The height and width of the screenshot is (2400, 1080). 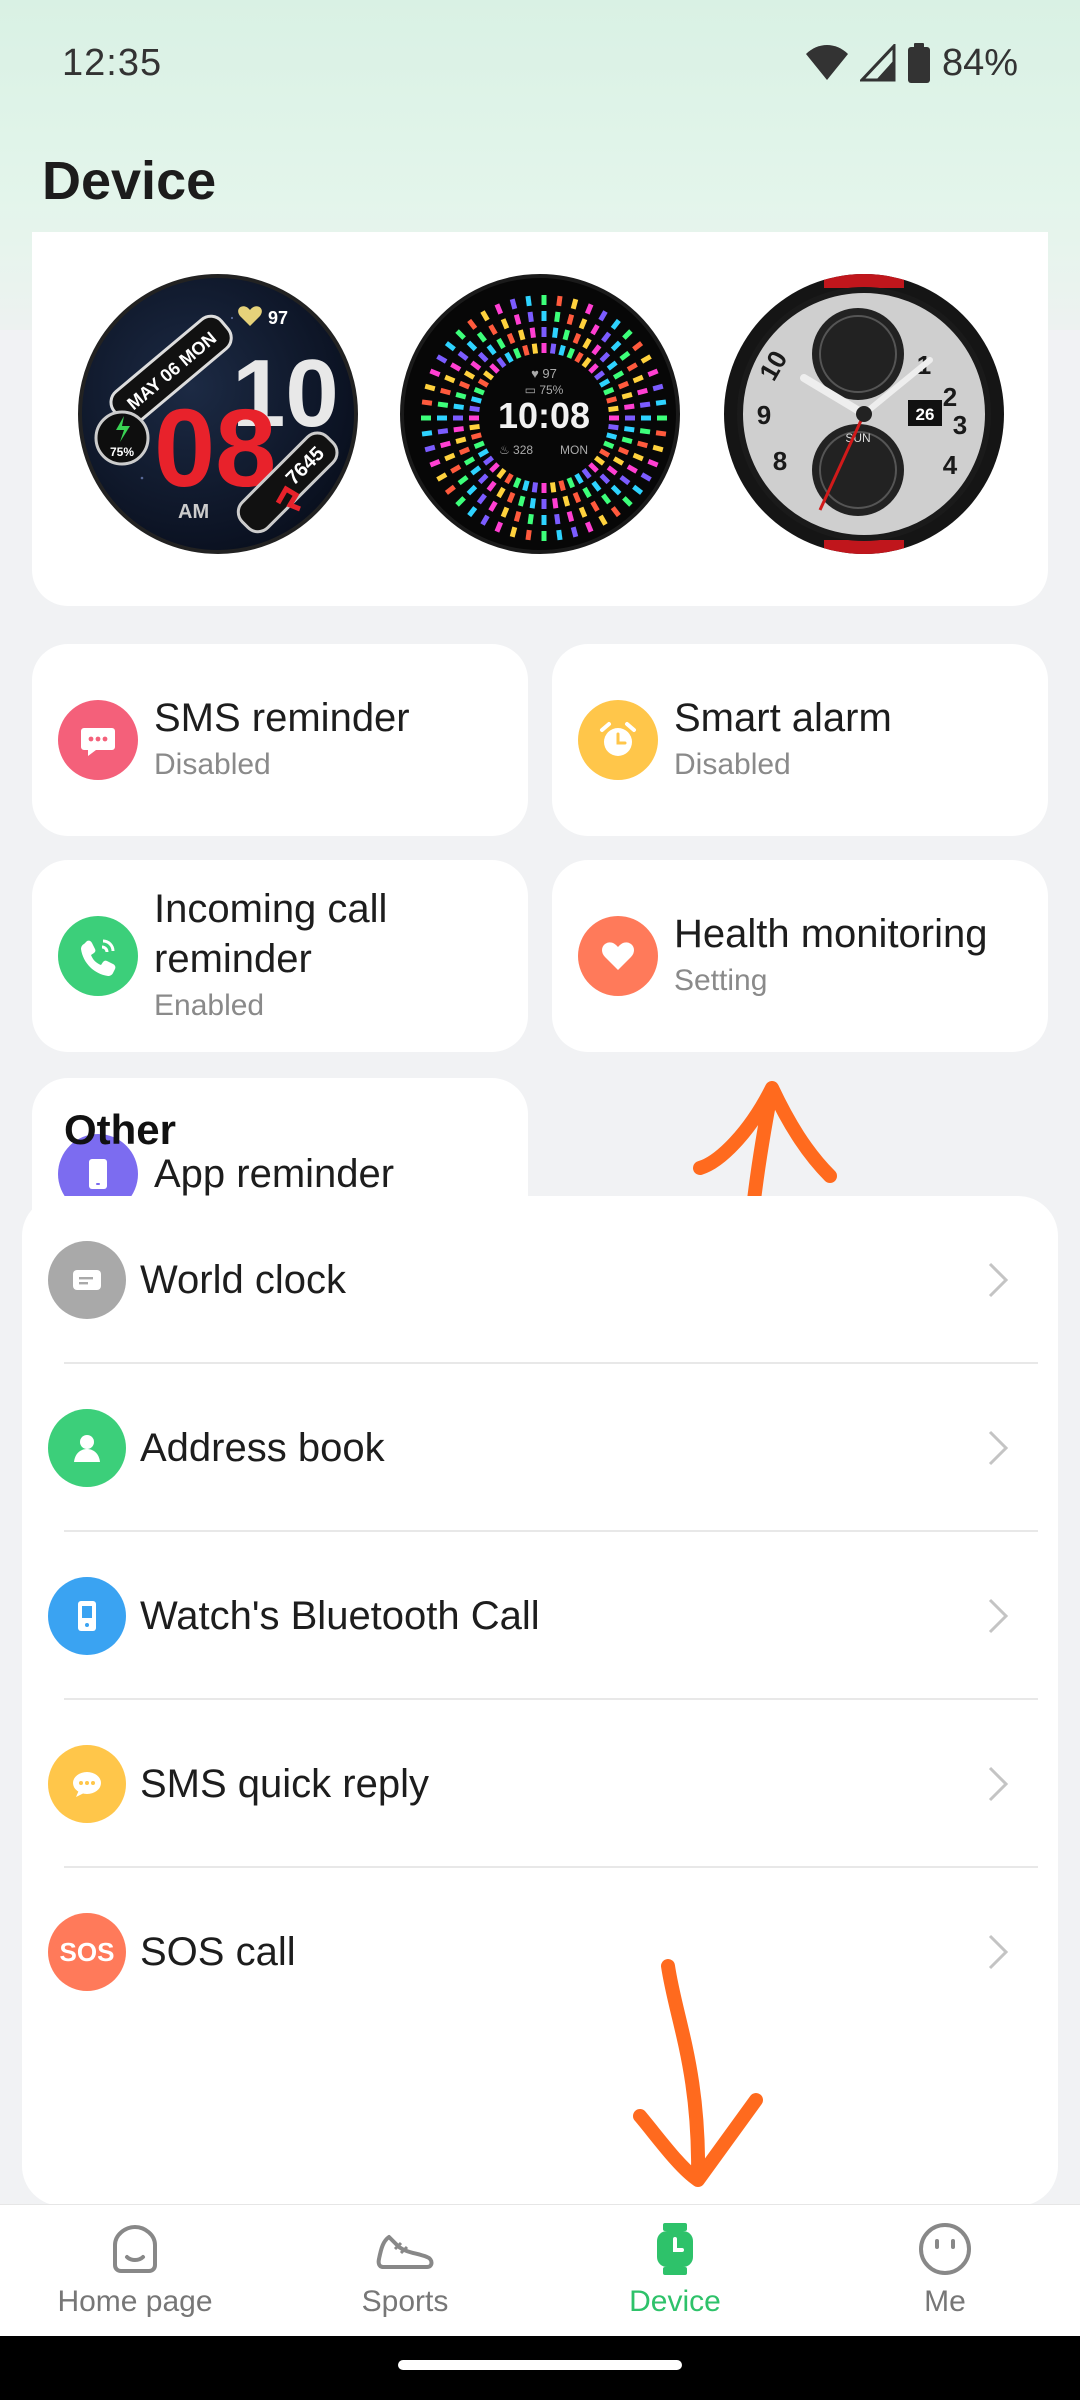 I want to click on svg-text: ♥ 97, so click(x=544, y=373).